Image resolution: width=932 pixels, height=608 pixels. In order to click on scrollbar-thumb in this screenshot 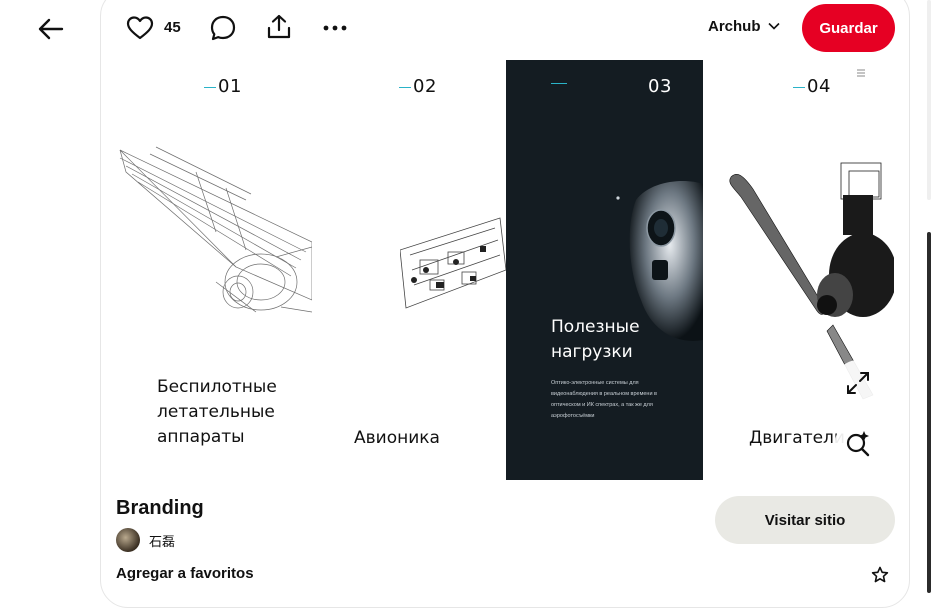, I will do `click(929, 412)`.